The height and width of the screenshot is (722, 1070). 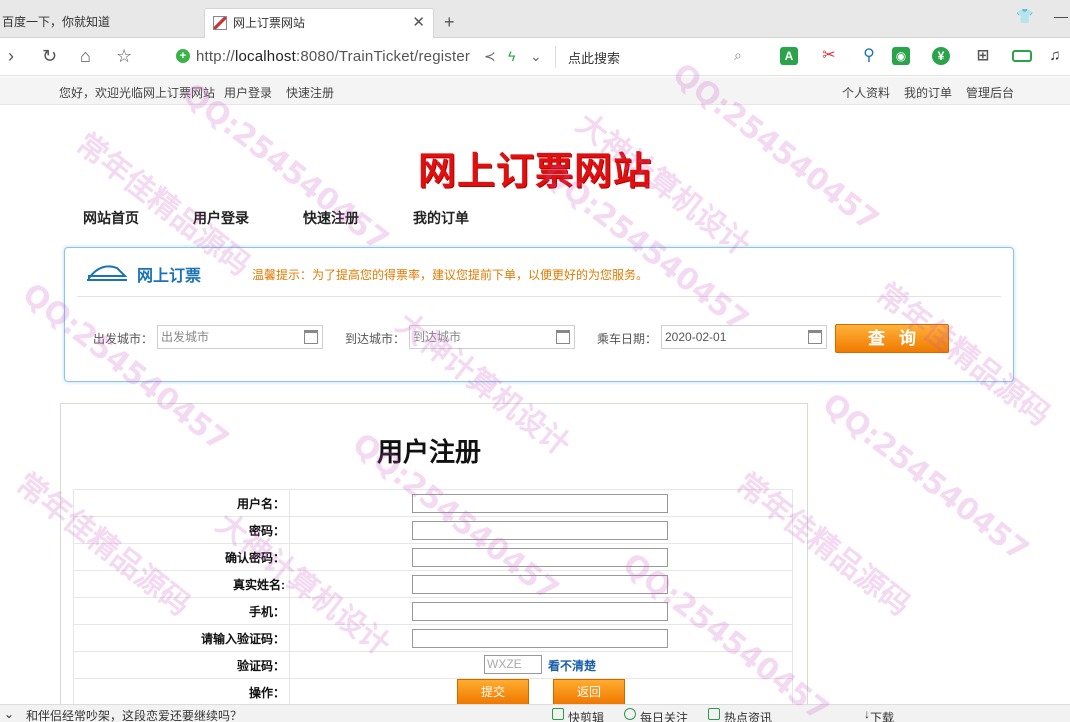 What do you see at coordinates (183, 56) in the screenshot?
I see `secure-shield-icon: +` at bounding box center [183, 56].